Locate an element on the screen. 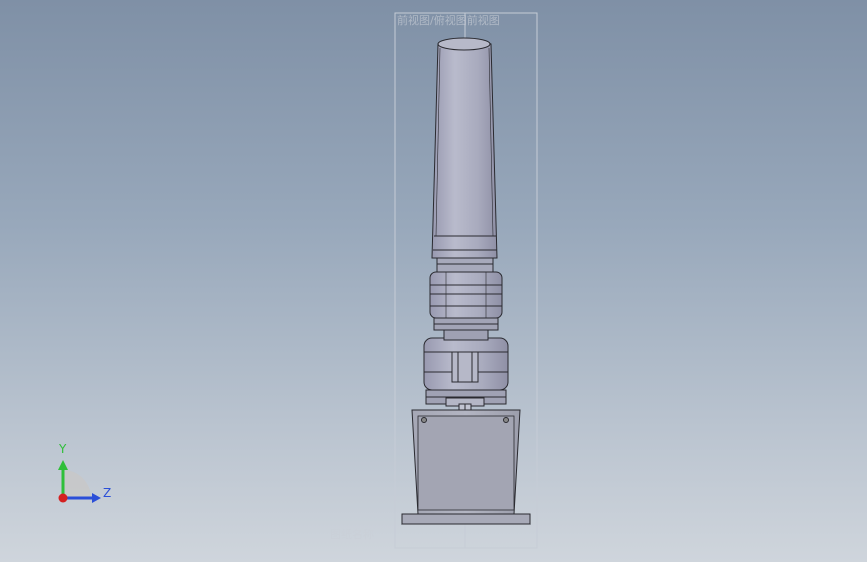  upper-arm is located at coordinates (464, 148).